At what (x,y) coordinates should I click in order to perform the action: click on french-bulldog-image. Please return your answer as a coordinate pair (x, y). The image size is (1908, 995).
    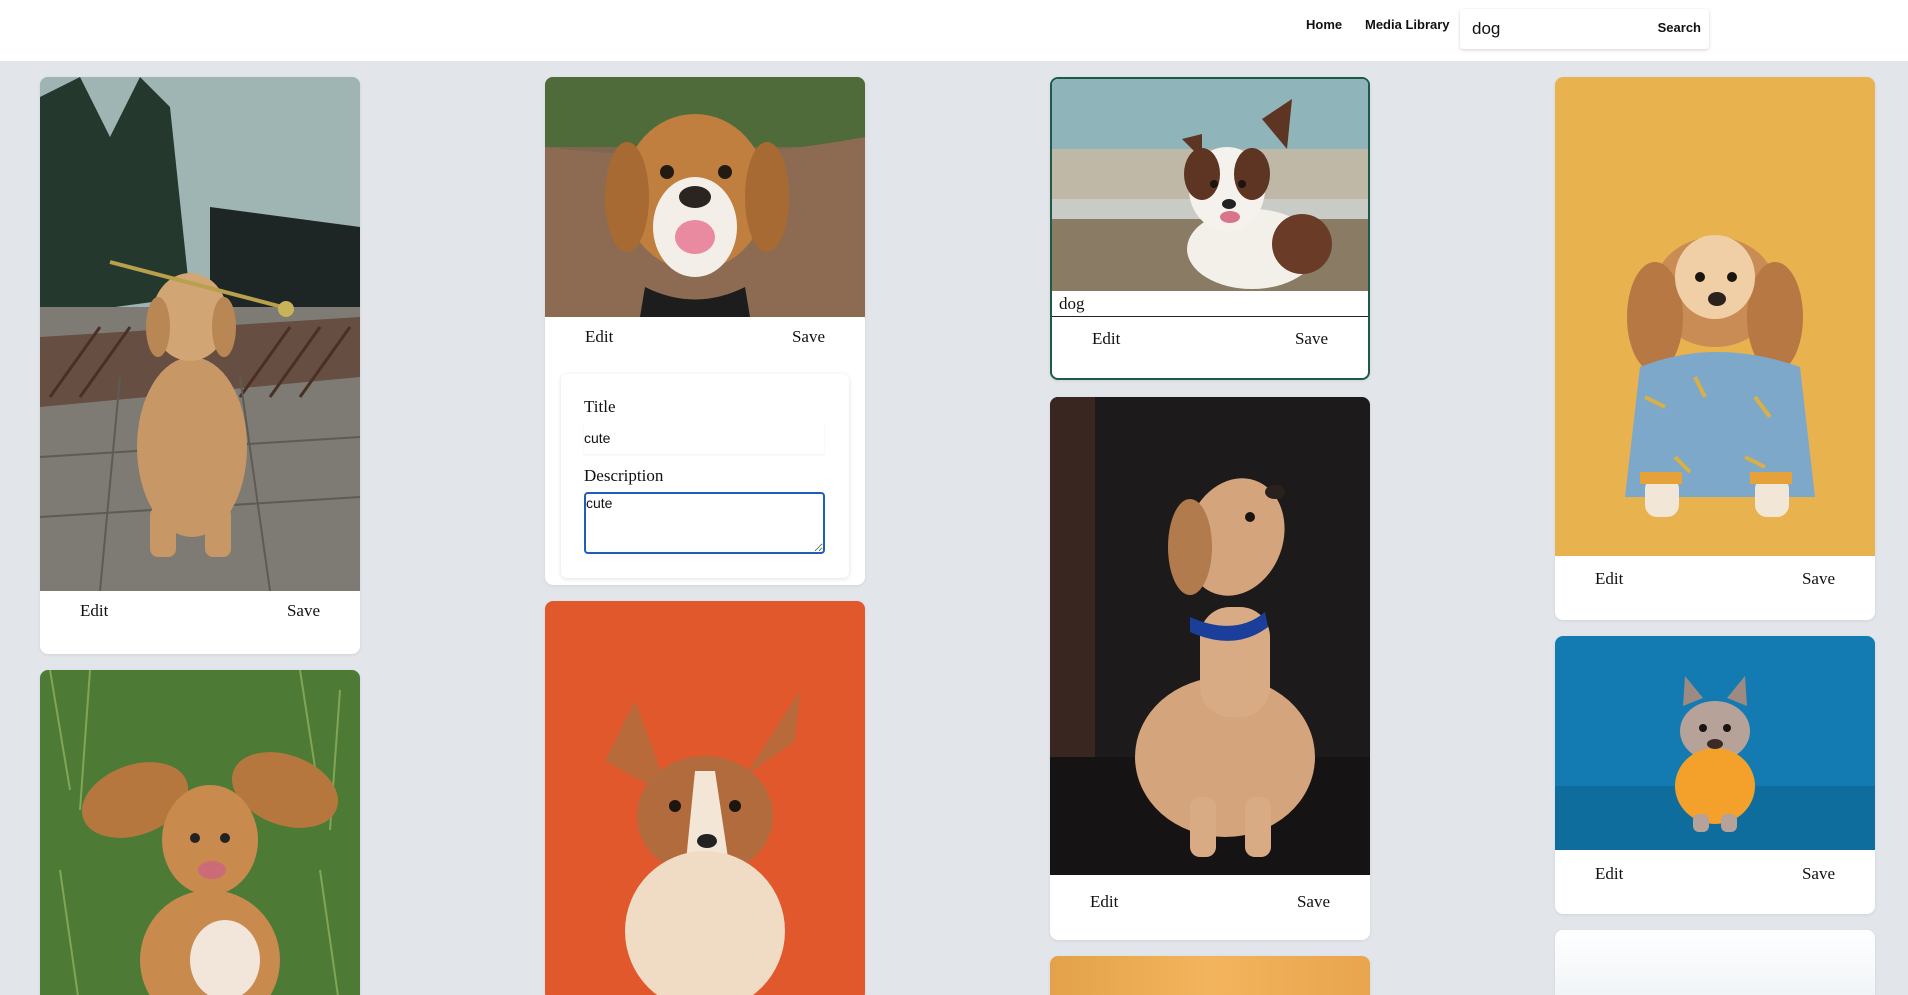
    Looking at the image, I should click on (1715, 743).